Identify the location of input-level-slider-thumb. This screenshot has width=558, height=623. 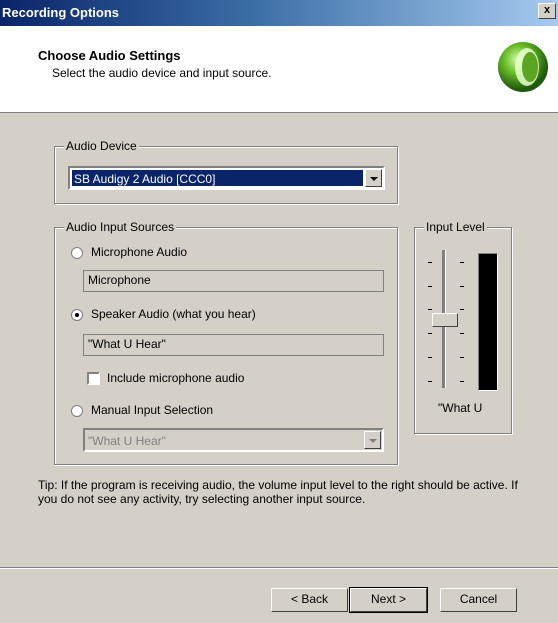
(445, 320).